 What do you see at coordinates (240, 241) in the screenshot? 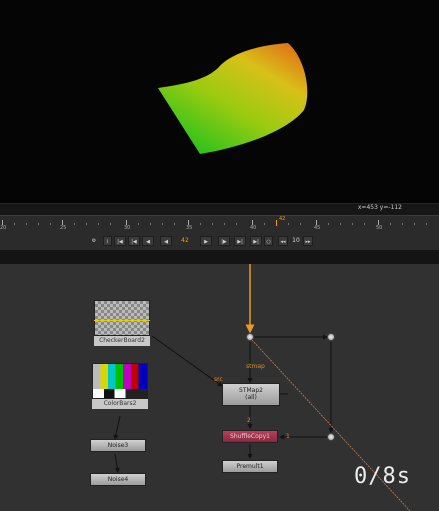
I see `next-keyframe-button: ▶|` at bounding box center [240, 241].